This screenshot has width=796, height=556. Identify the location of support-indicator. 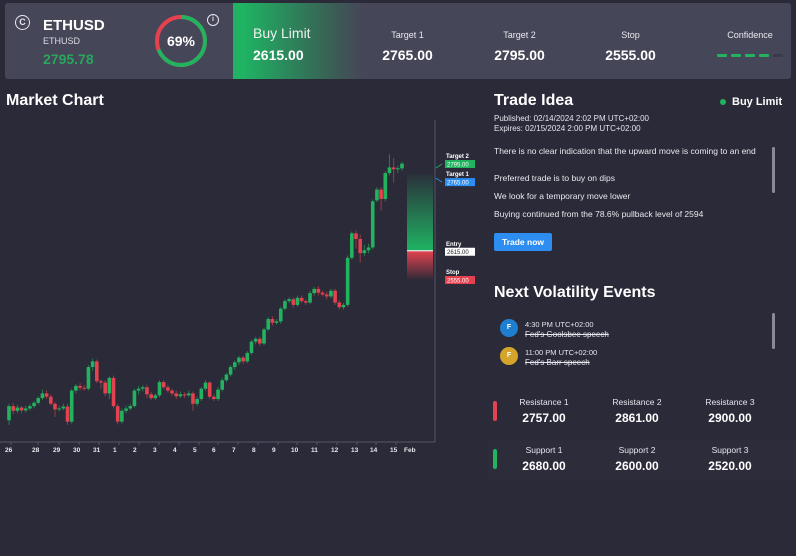
(495, 459).